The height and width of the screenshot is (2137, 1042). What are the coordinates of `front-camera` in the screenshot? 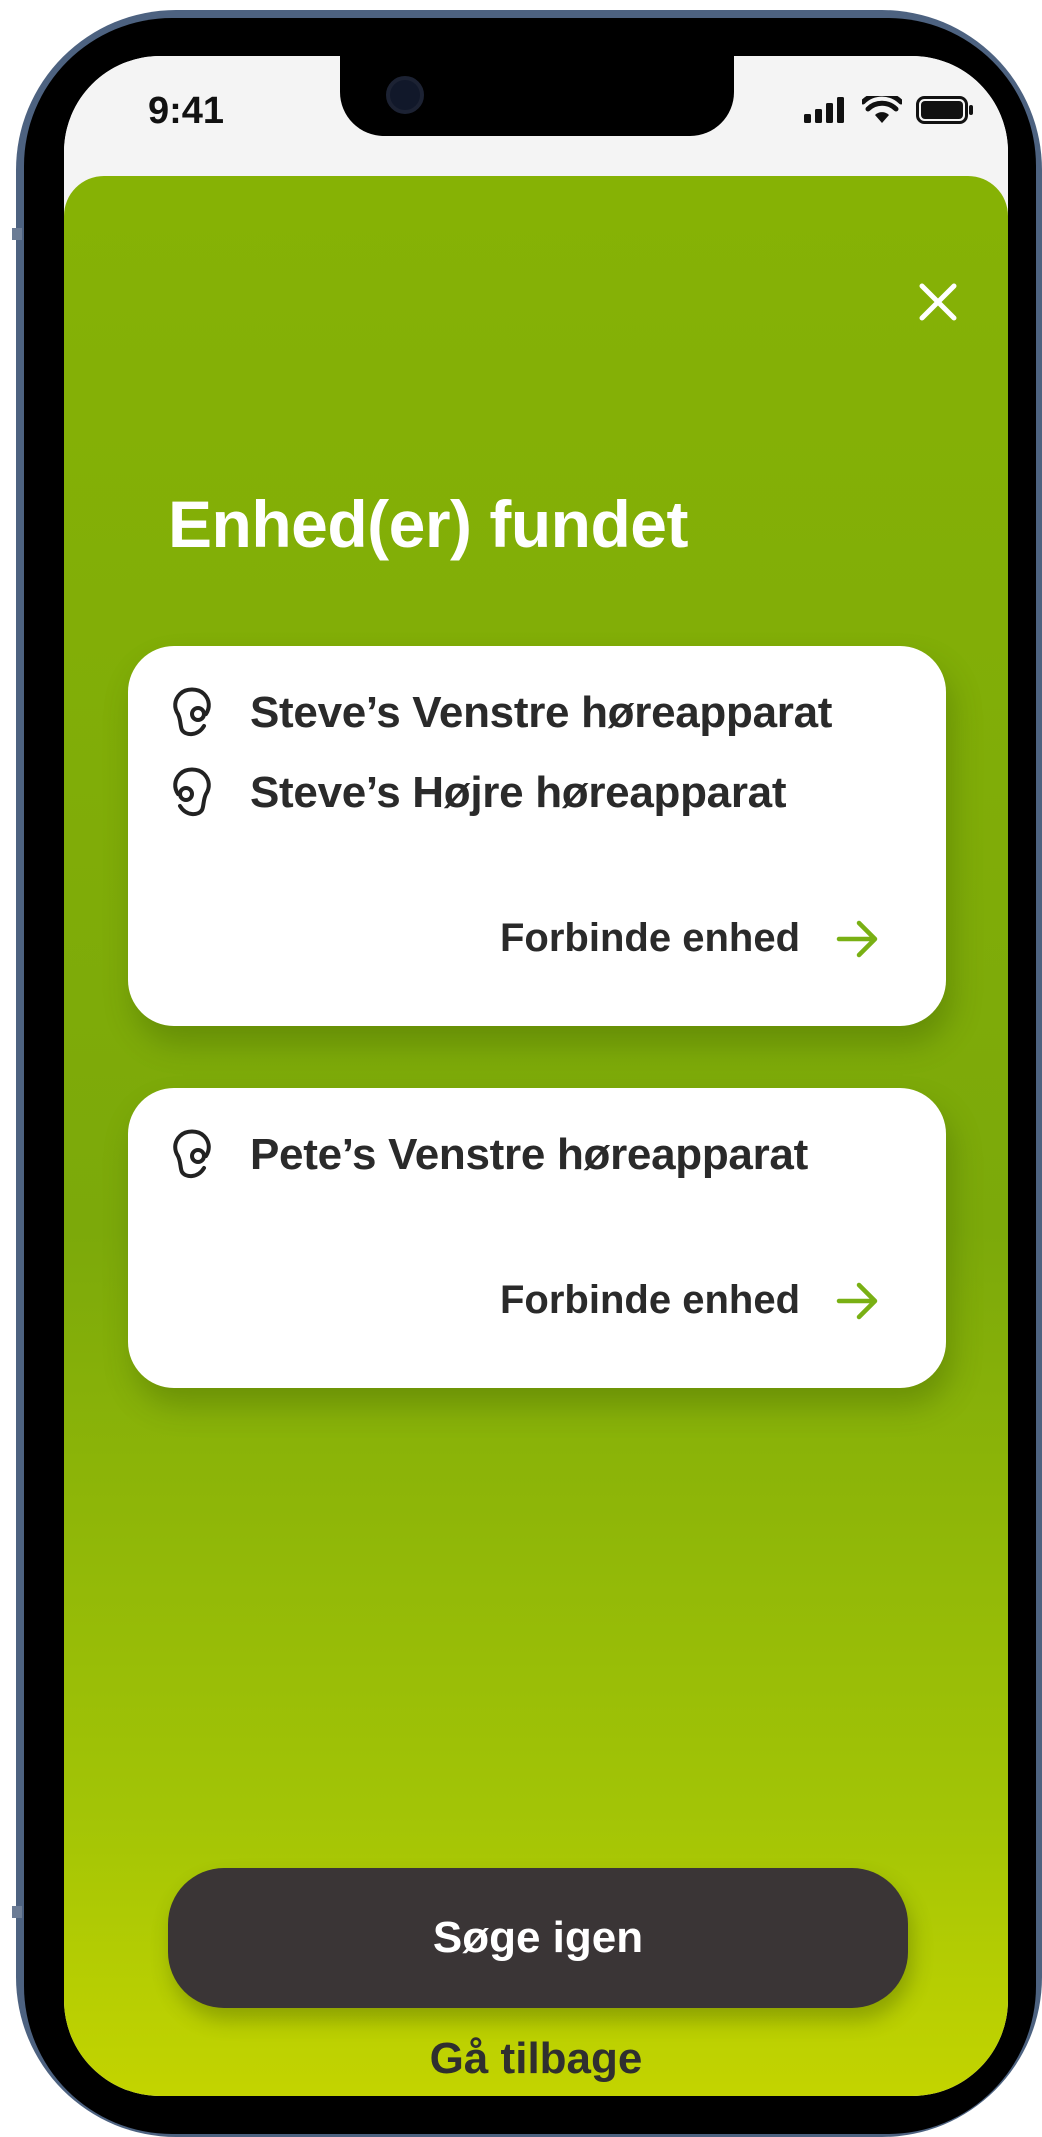 It's located at (405, 95).